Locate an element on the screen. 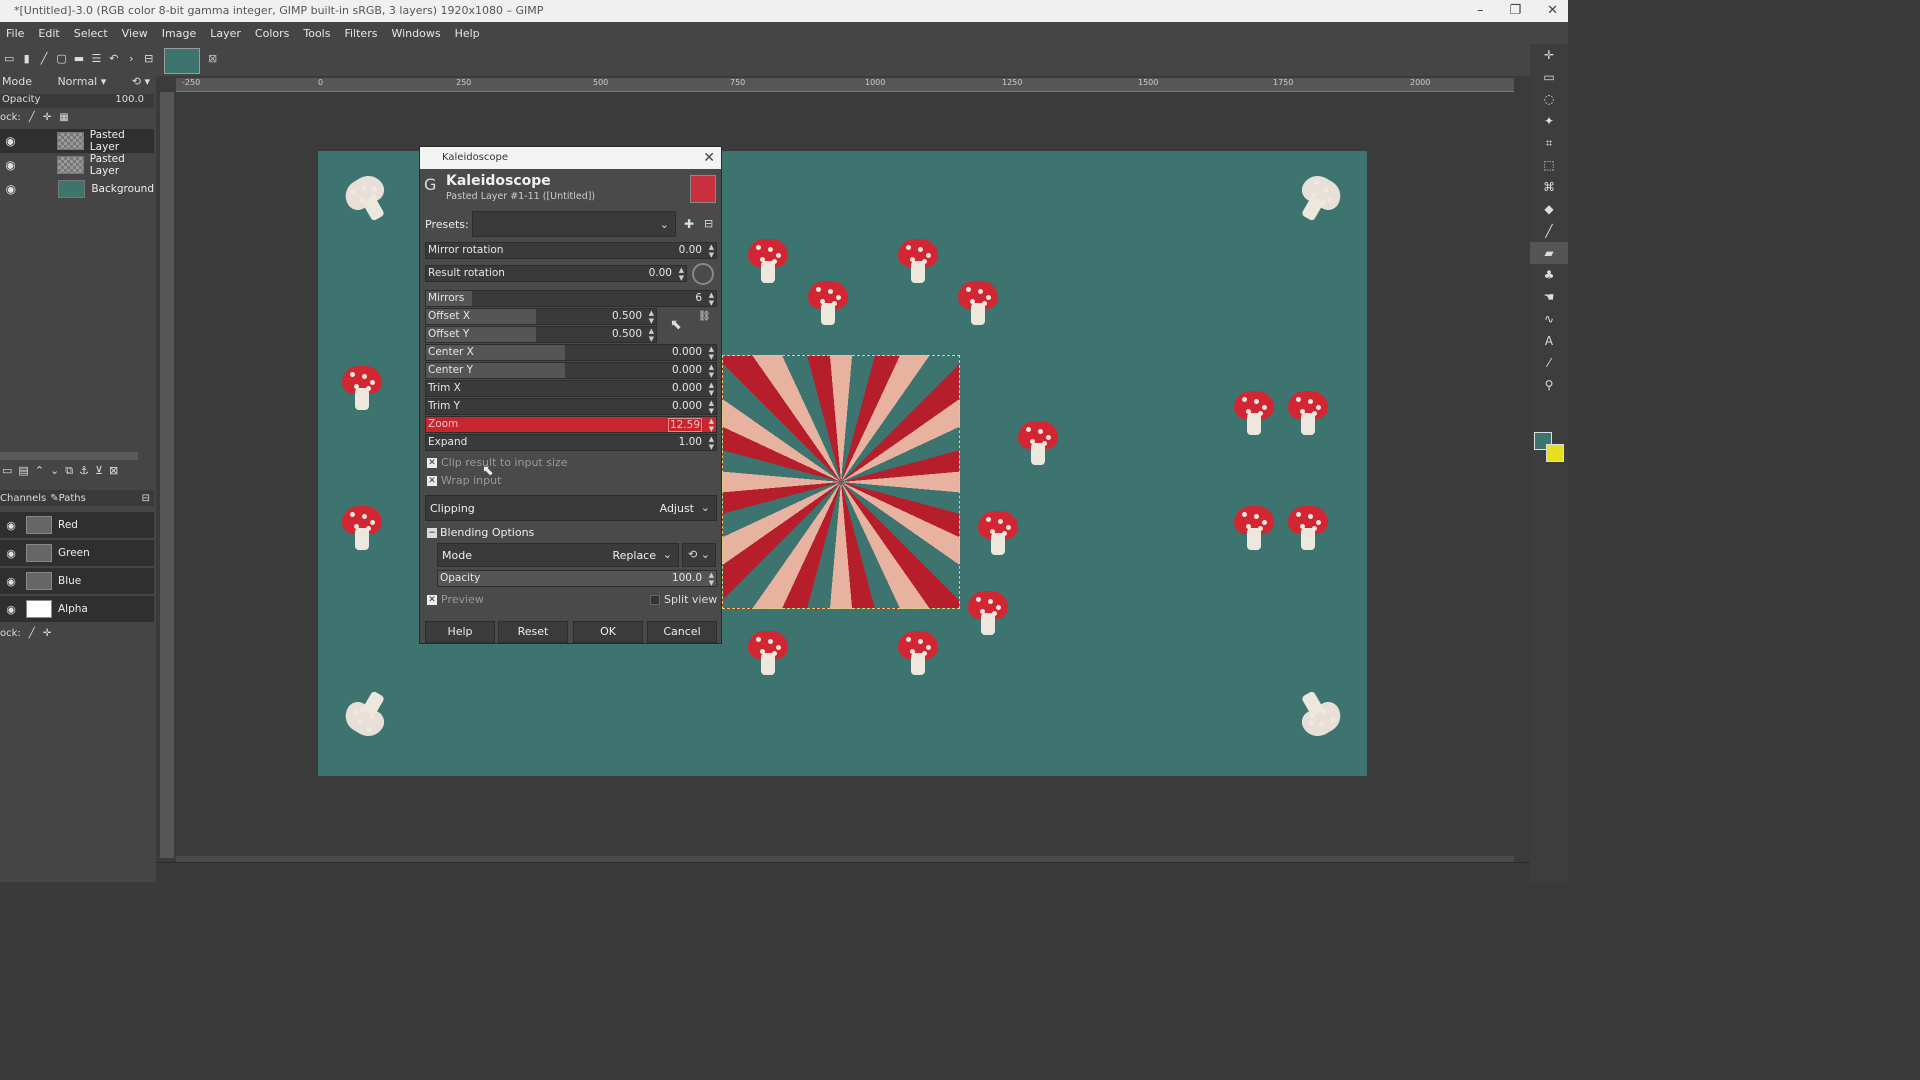  text-tool-icon: A is located at coordinates (1549, 341).